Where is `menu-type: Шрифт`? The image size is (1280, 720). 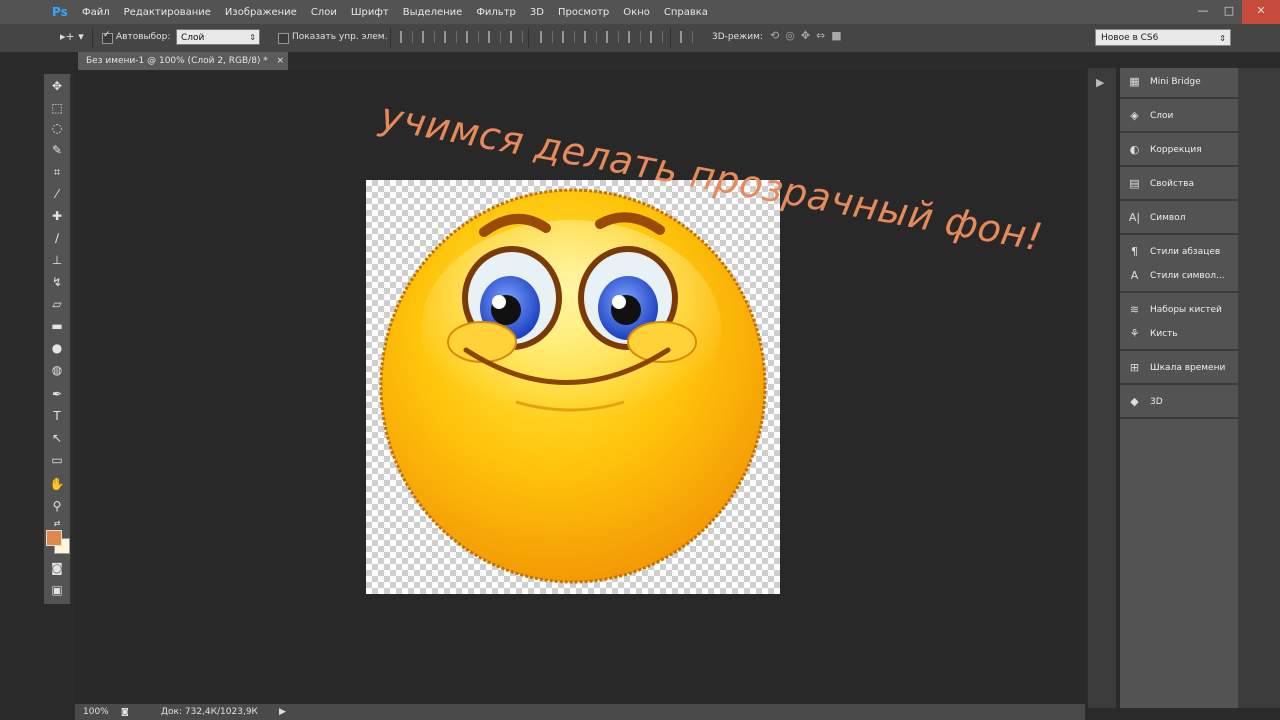
menu-type: Шрифт is located at coordinates (370, 12).